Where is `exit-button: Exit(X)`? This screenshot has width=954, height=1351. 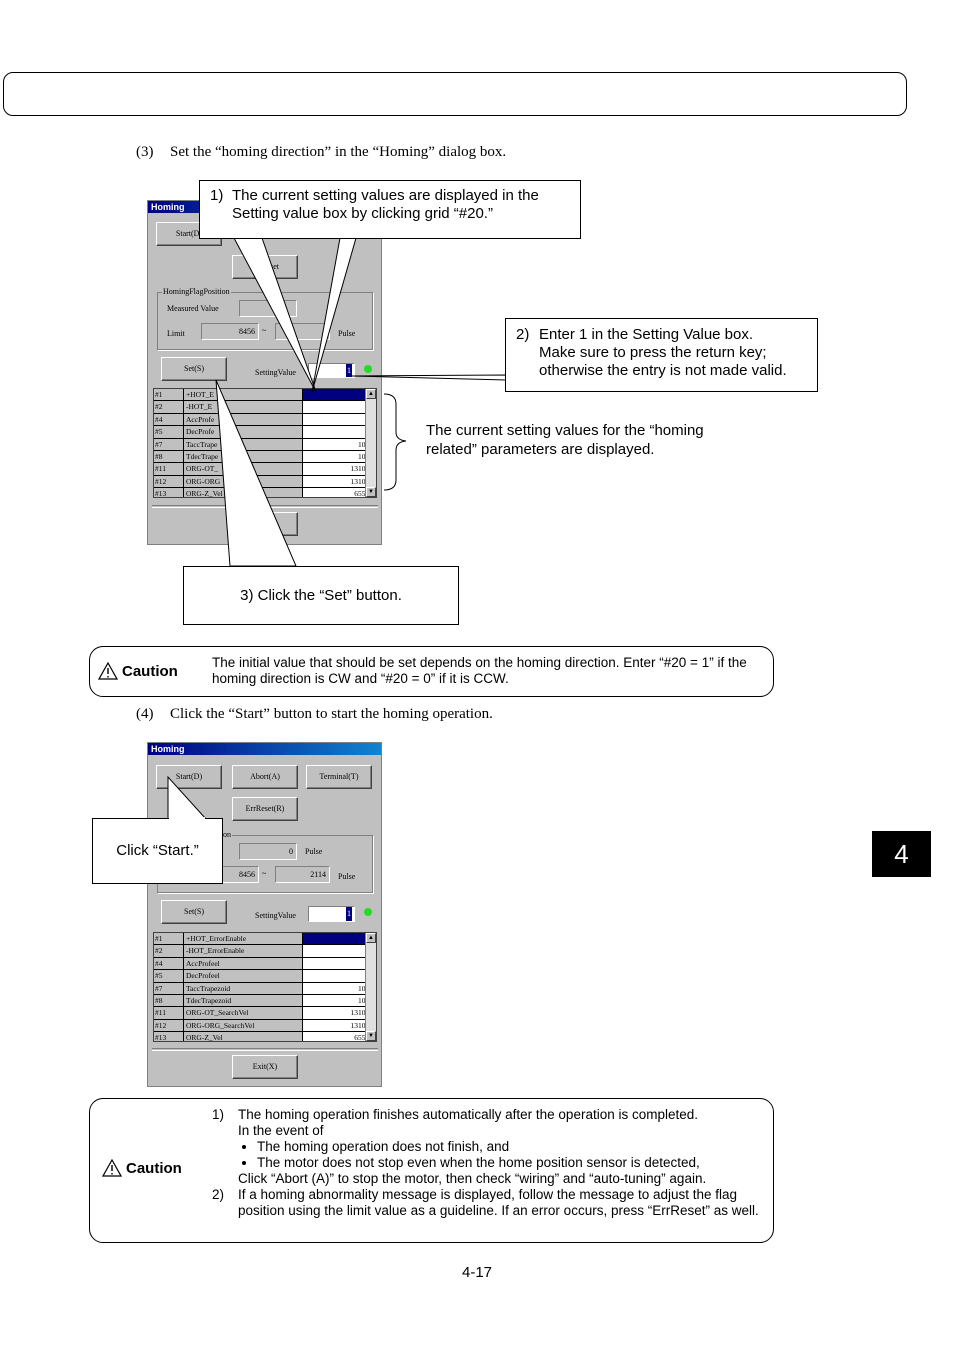 exit-button: Exit(X) is located at coordinates (265, 1067).